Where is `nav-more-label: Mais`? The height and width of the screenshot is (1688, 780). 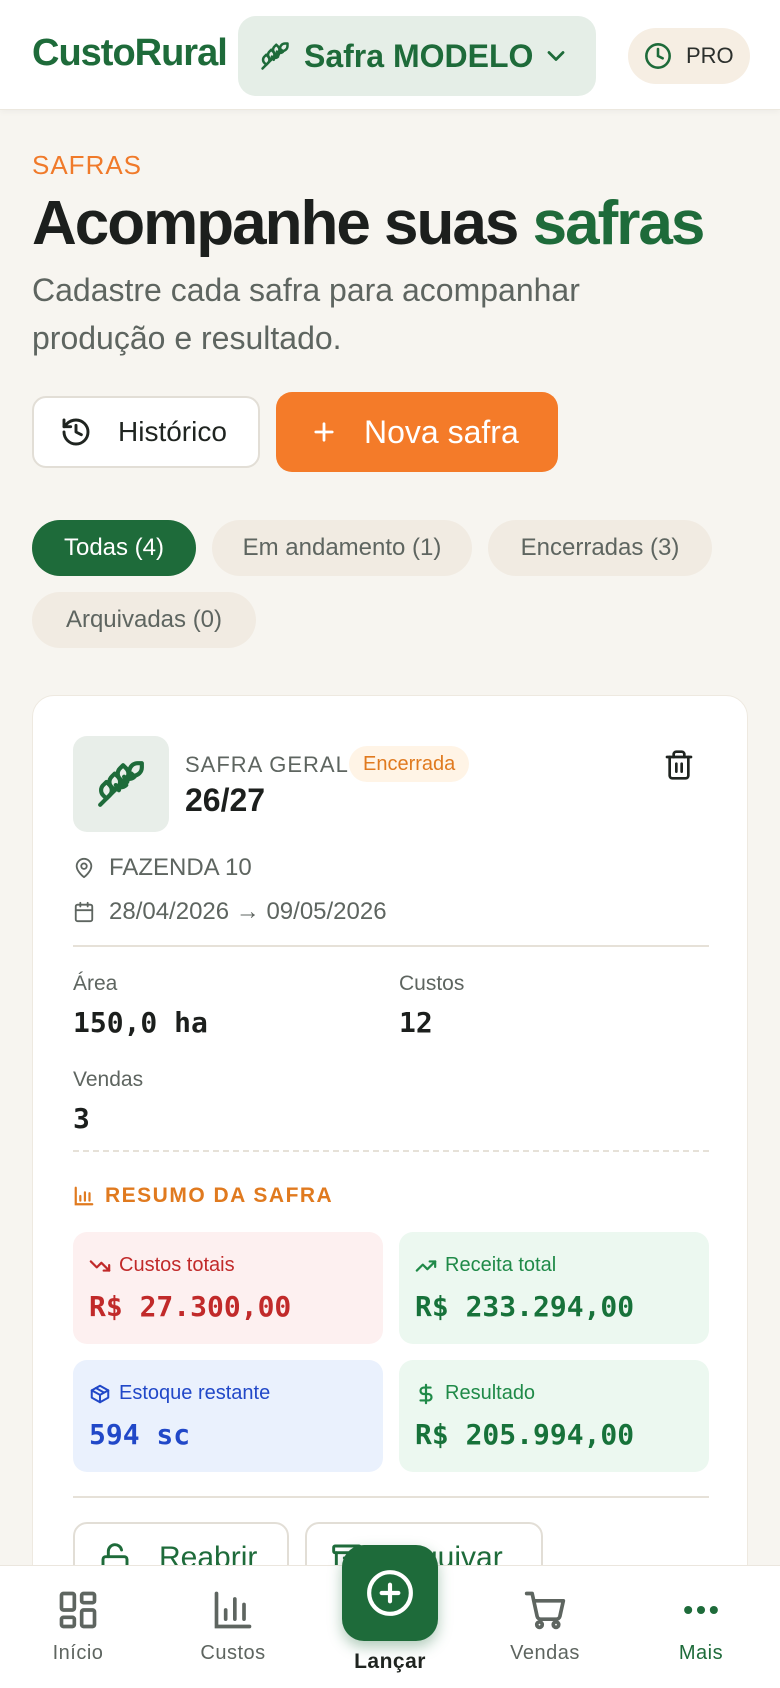 nav-more-label: Mais is located at coordinates (701, 1653).